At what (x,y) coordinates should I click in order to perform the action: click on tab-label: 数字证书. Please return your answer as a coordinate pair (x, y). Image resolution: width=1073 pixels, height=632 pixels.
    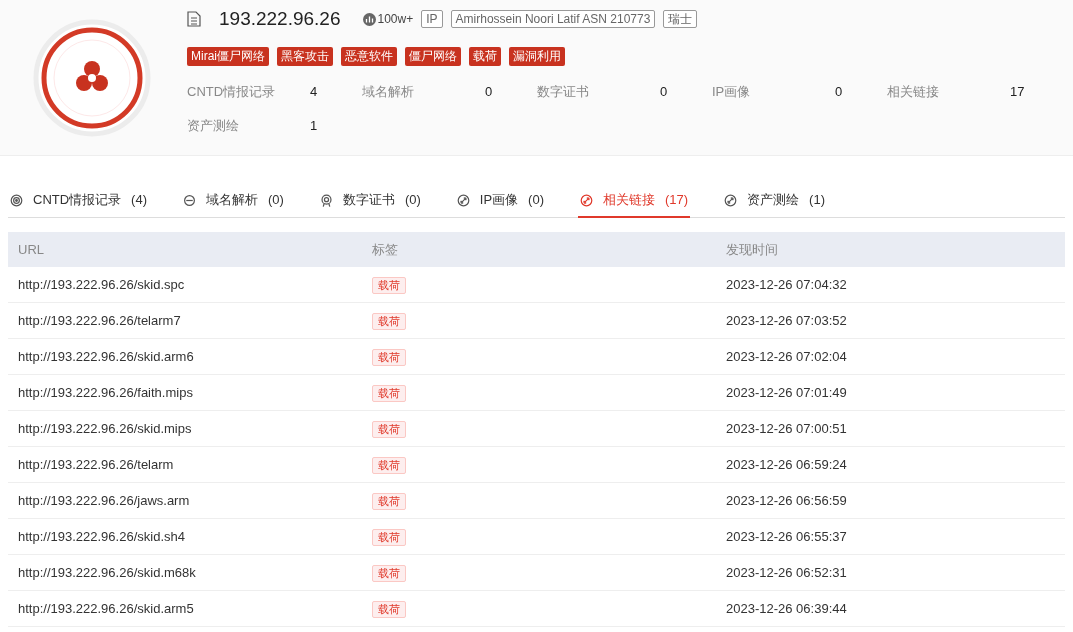
    Looking at the image, I should click on (368, 200).